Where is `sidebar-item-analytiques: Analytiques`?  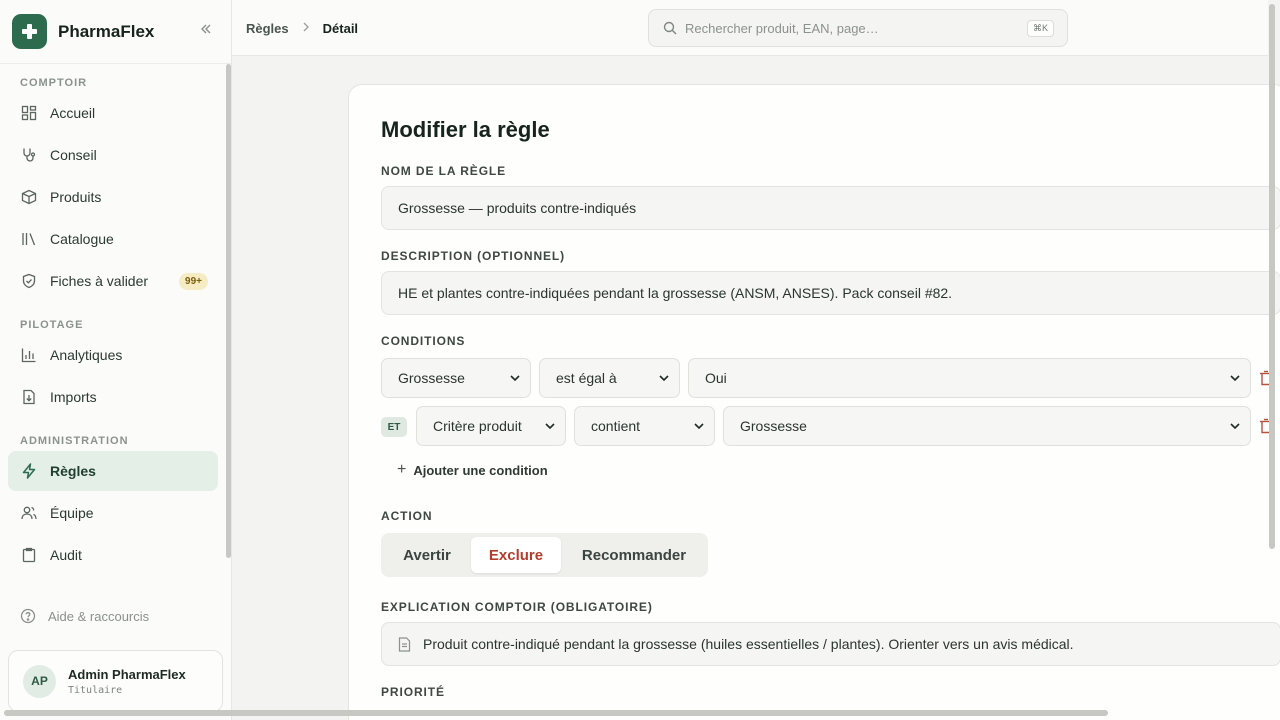 sidebar-item-analytiques: Analytiques is located at coordinates (113, 355).